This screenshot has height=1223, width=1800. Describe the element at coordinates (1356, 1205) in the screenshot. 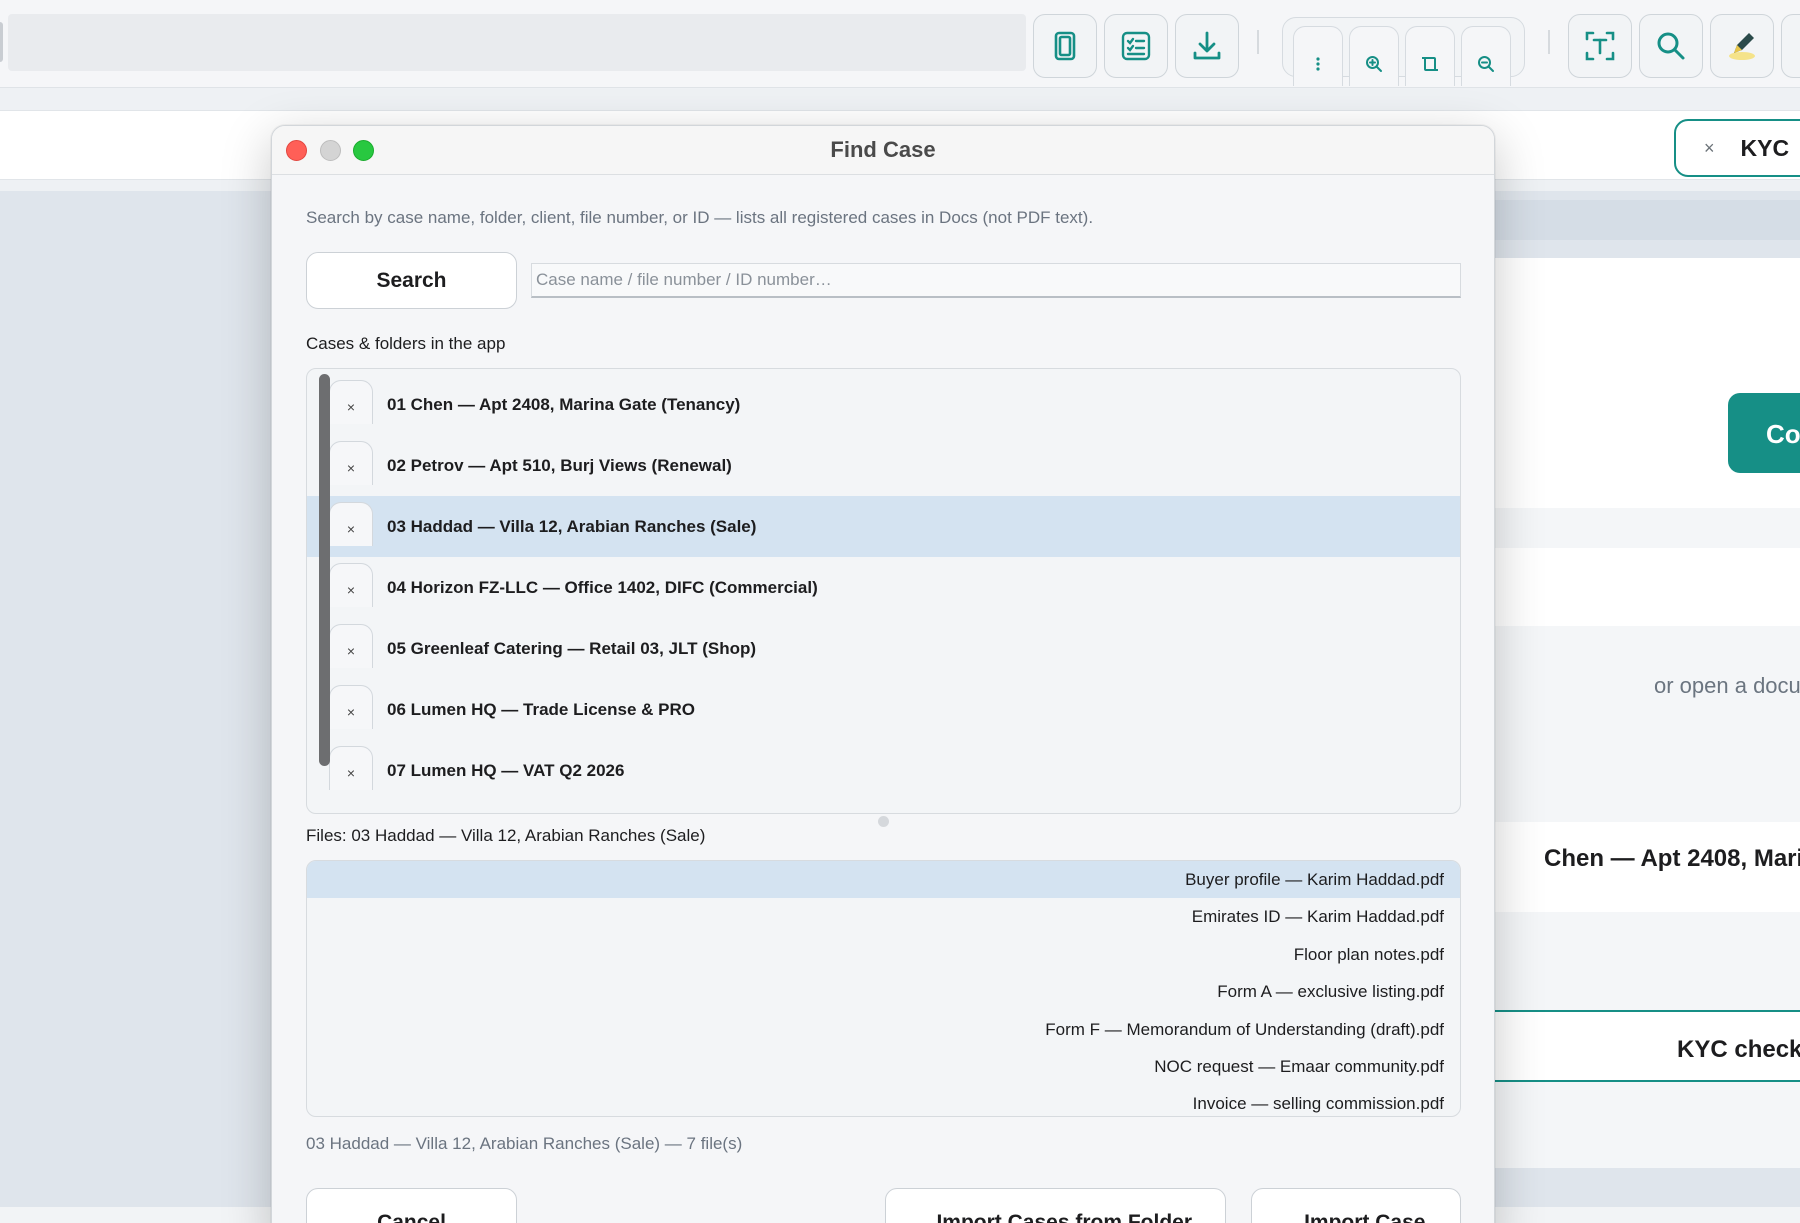

I see `import-case-button: ...Import Case` at that location.